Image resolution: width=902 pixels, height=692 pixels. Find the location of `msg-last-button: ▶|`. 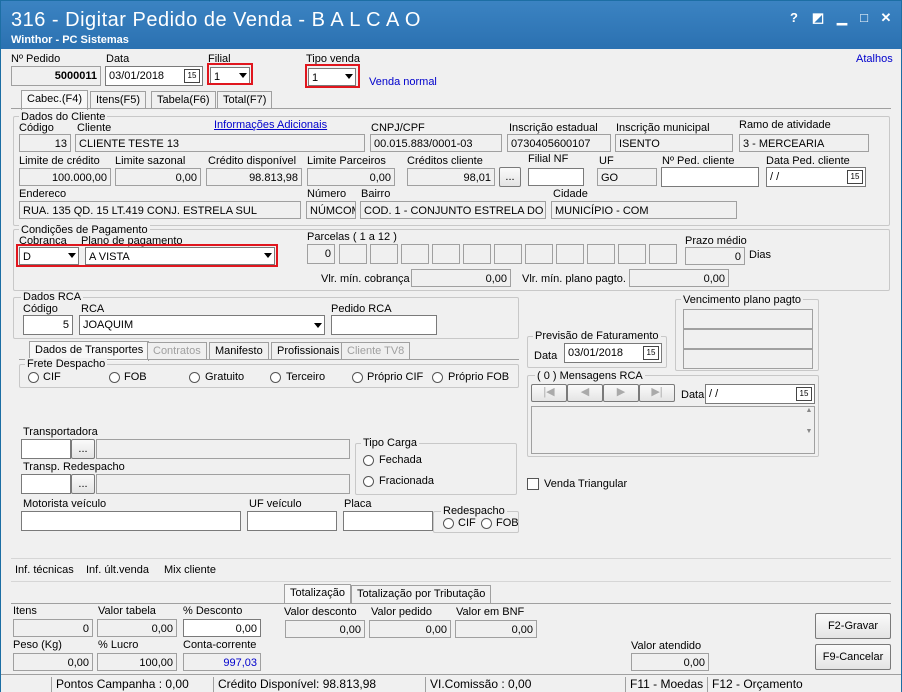

msg-last-button: ▶| is located at coordinates (657, 393).